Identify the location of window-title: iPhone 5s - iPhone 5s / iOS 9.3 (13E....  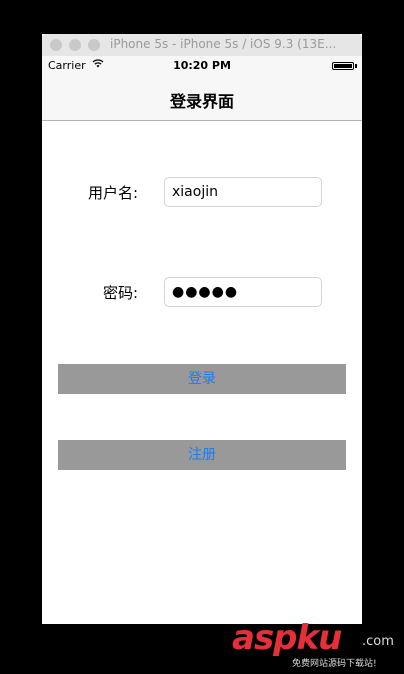
(223, 44).